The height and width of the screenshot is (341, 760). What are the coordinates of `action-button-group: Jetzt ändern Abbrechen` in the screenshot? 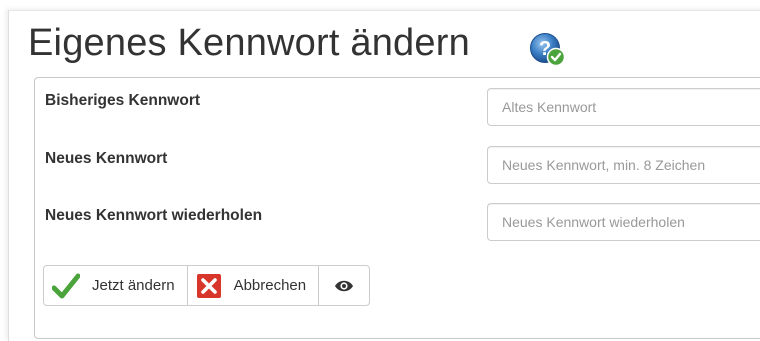 It's located at (207, 285).